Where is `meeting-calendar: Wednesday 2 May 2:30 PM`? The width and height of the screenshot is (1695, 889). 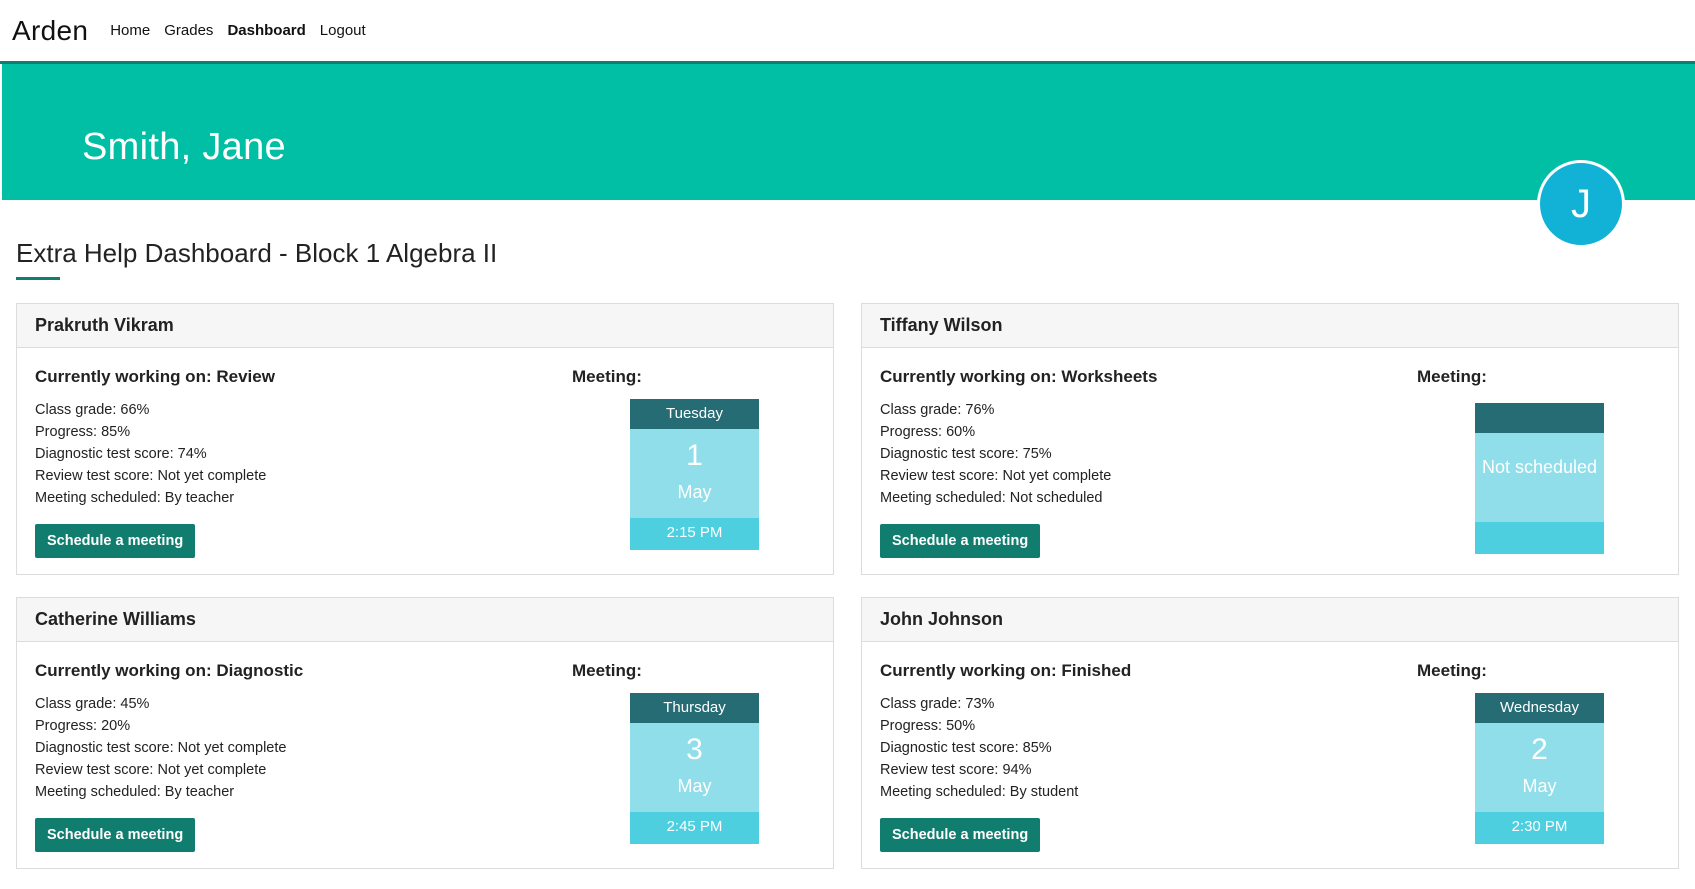
meeting-calendar: Wednesday 2 May 2:30 PM is located at coordinates (1539, 768).